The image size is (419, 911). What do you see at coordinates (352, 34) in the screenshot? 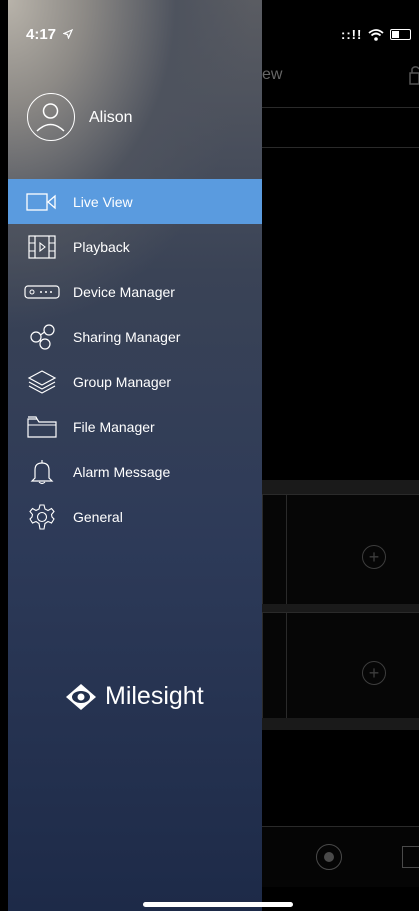
I see `signal-icon: ::!!` at bounding box center [352, 34].